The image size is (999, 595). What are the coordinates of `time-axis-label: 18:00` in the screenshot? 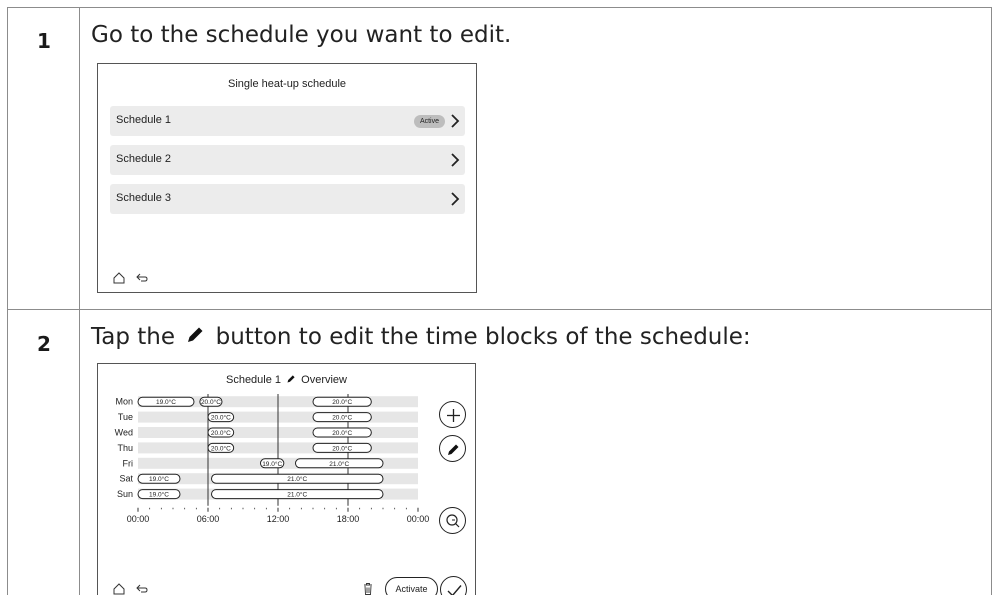 It's located at (348, 519).